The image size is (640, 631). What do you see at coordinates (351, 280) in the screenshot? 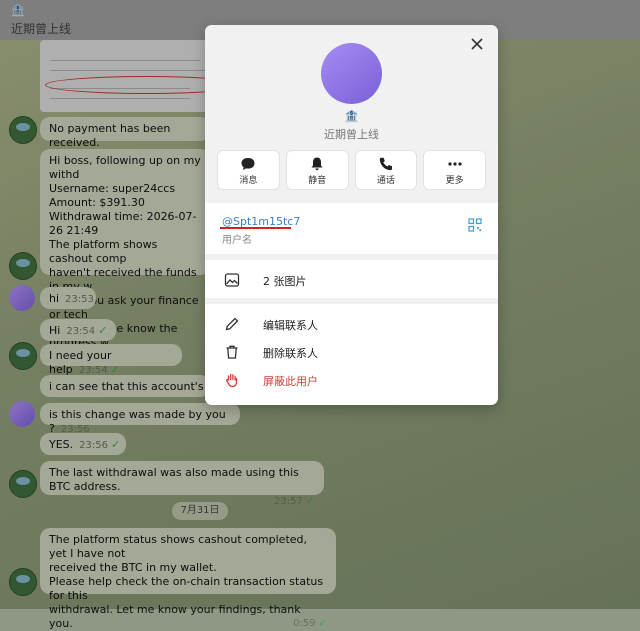
I see `media-row: 2 张图片` at bounding box center [351, 280].